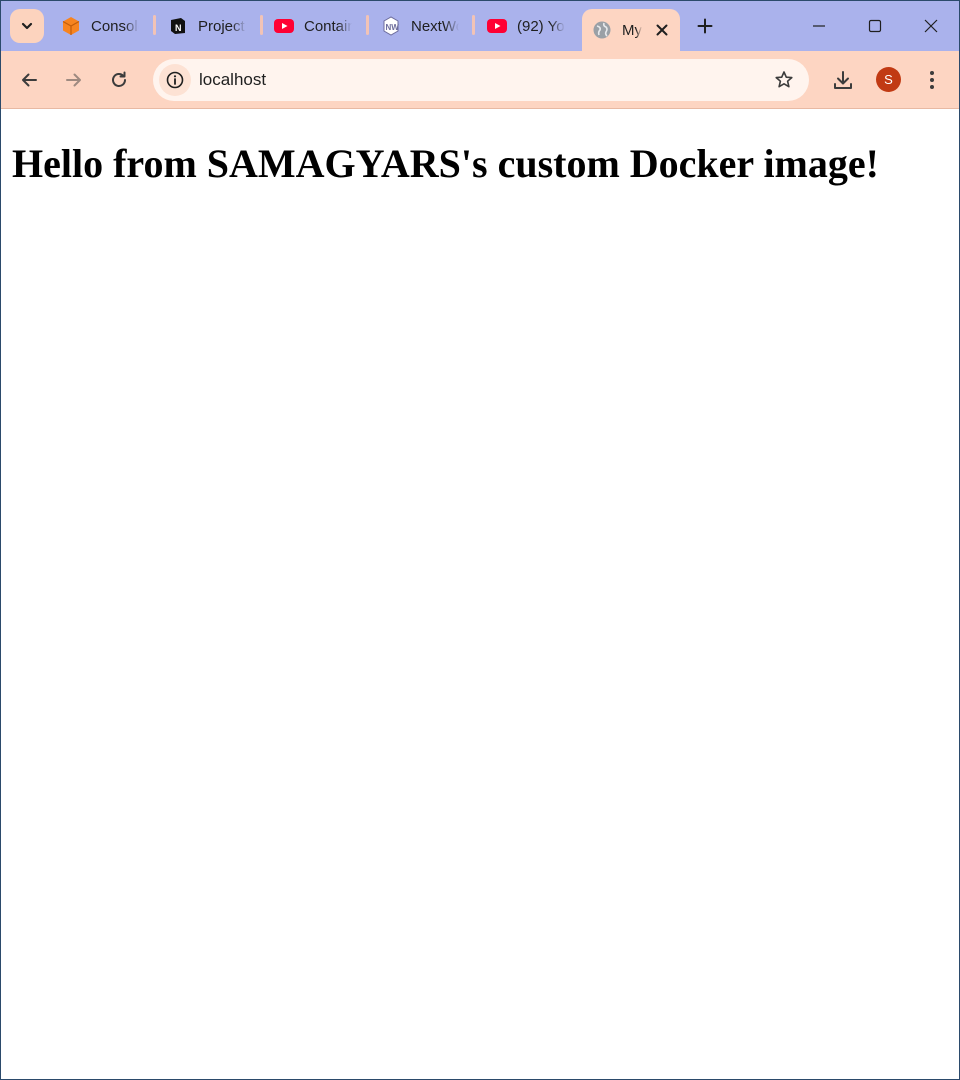 This screenshot has height=1080, width=960. What do you see at coordinates (541, 26) in the screenshot?
I see `tab-title: (92) YouTube` at bounding box center [541, 26].